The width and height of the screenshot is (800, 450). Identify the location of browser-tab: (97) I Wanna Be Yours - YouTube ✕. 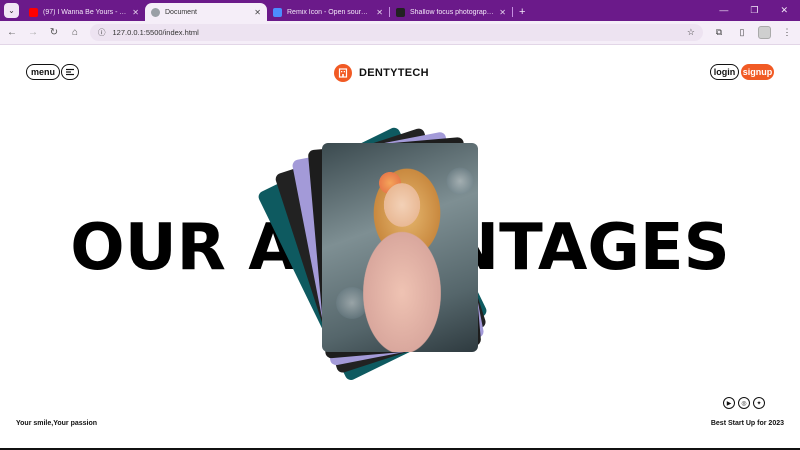
(84, 12).